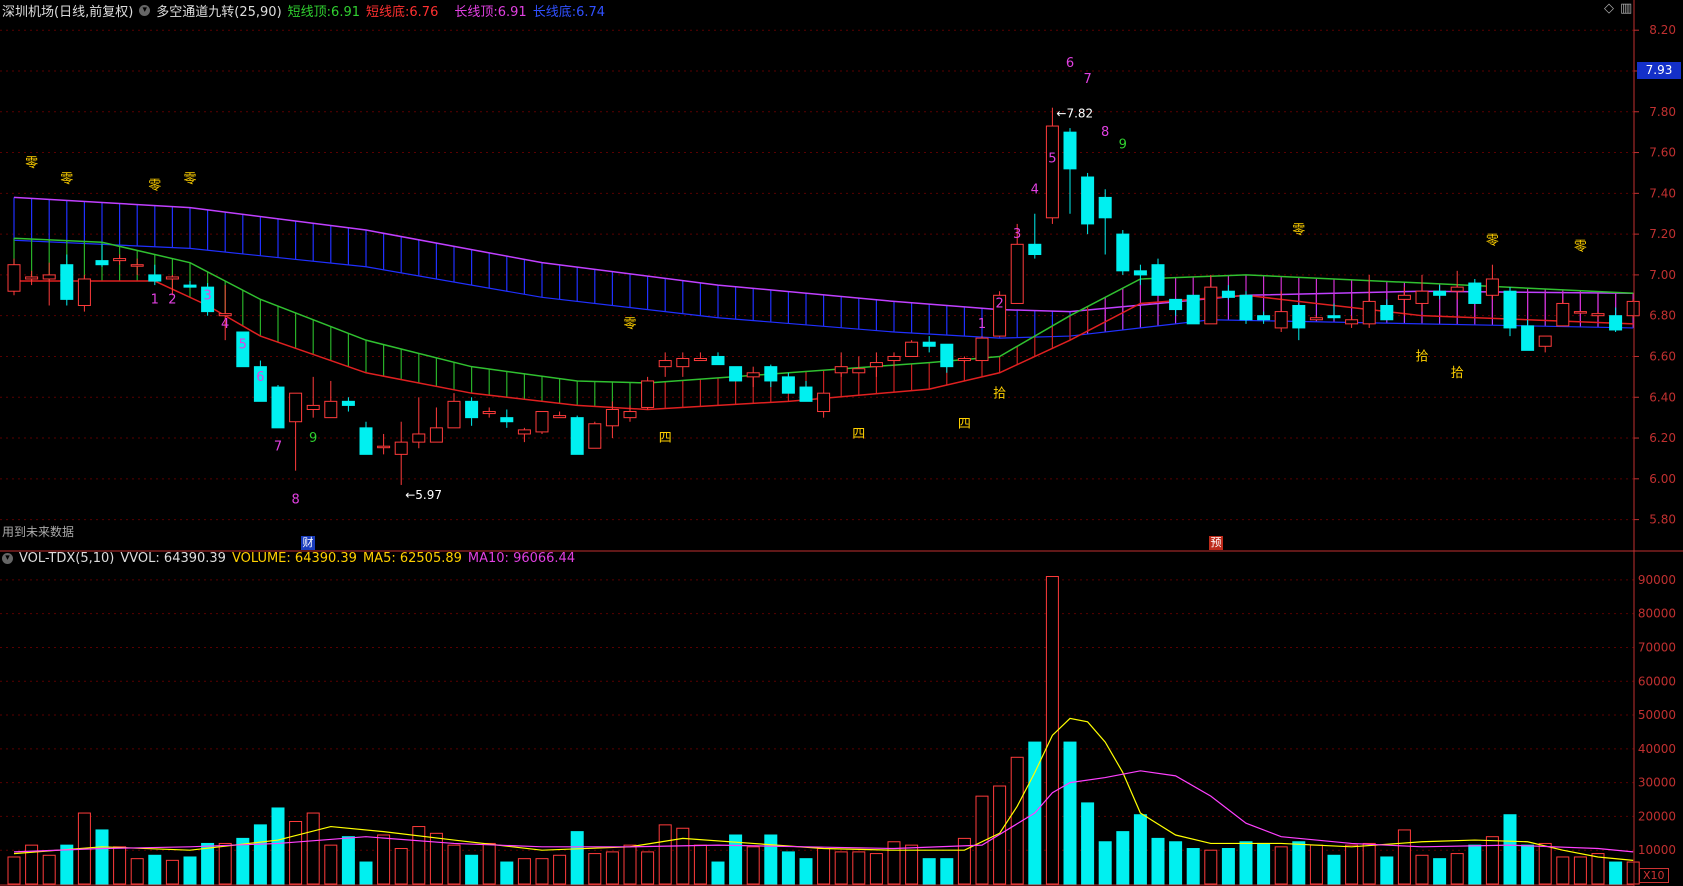  I want to click on ma10-value: 96066.44, so click(544, 558).